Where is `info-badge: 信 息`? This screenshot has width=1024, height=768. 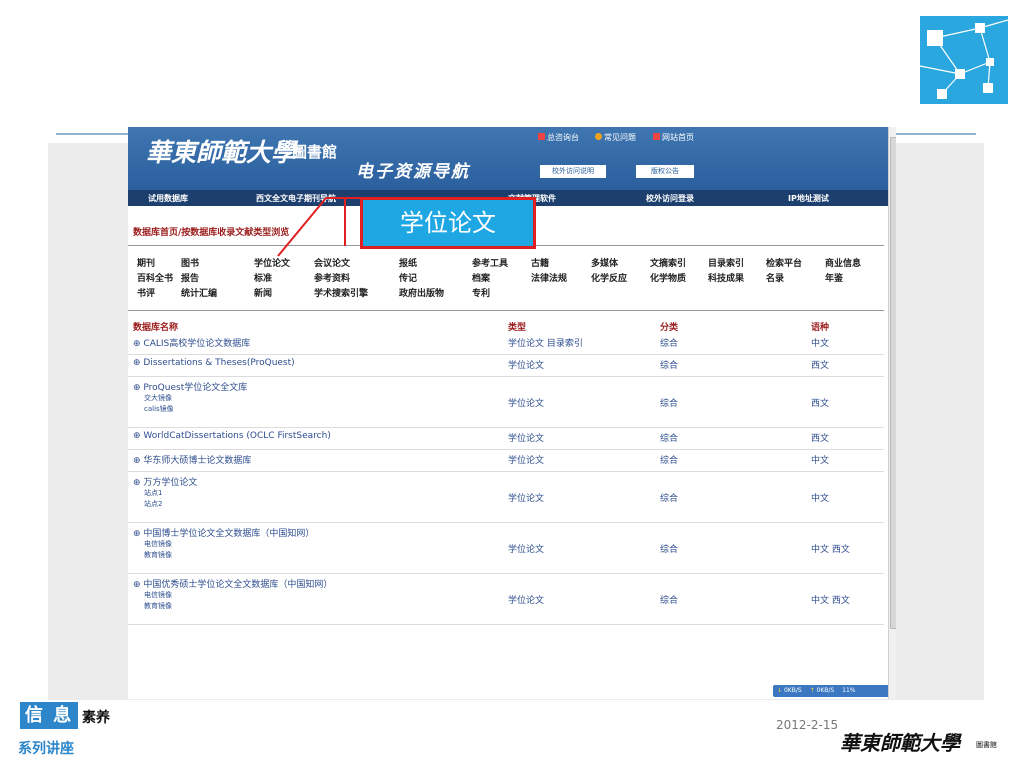 info-badge: 信 息 is located at coordinates (49, 715).